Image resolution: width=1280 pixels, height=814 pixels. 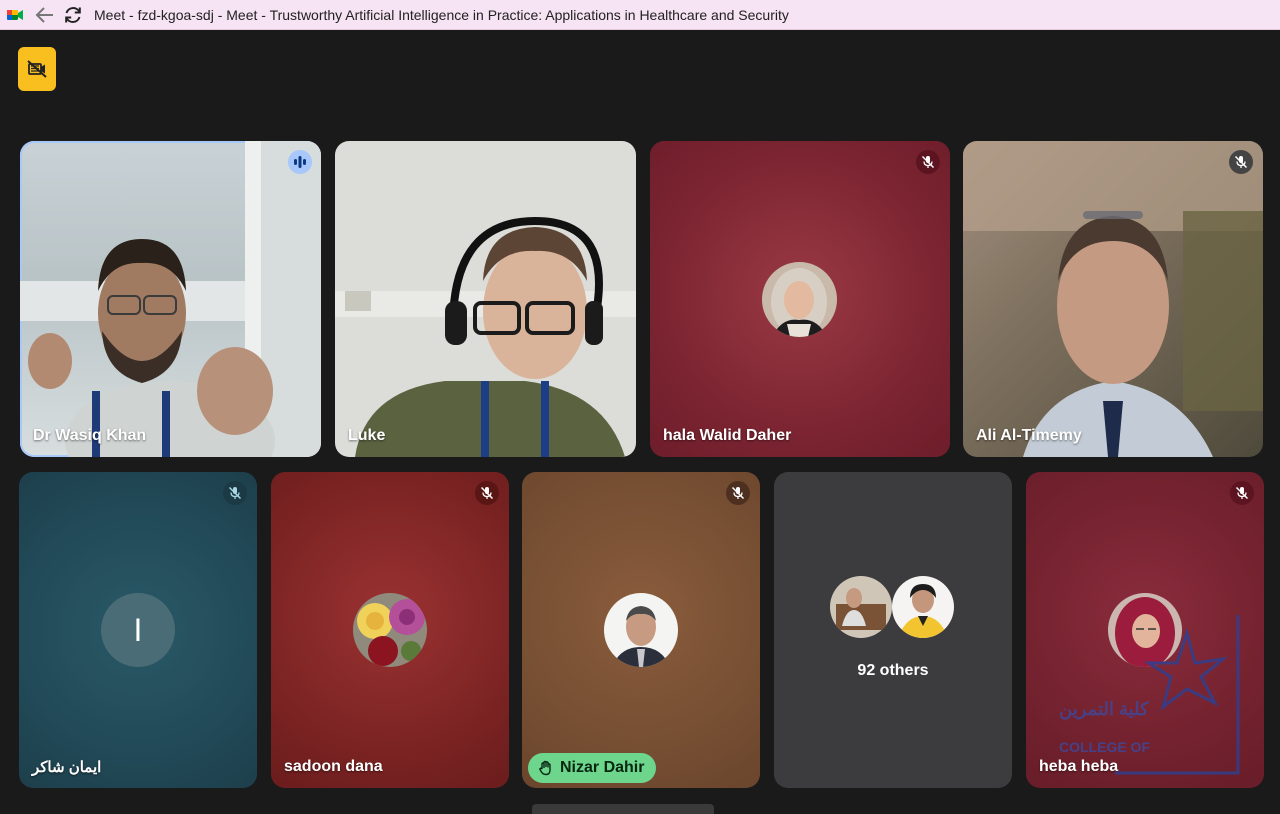 I want to click on roses-photo, so click(x=390, y=630).